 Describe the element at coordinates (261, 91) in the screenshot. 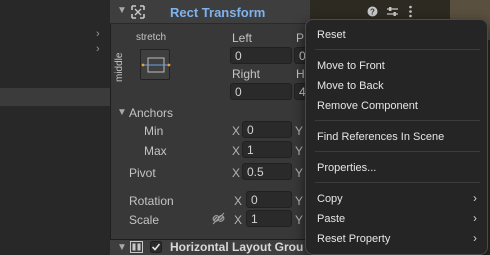

I see `right-field: 0` at that location.